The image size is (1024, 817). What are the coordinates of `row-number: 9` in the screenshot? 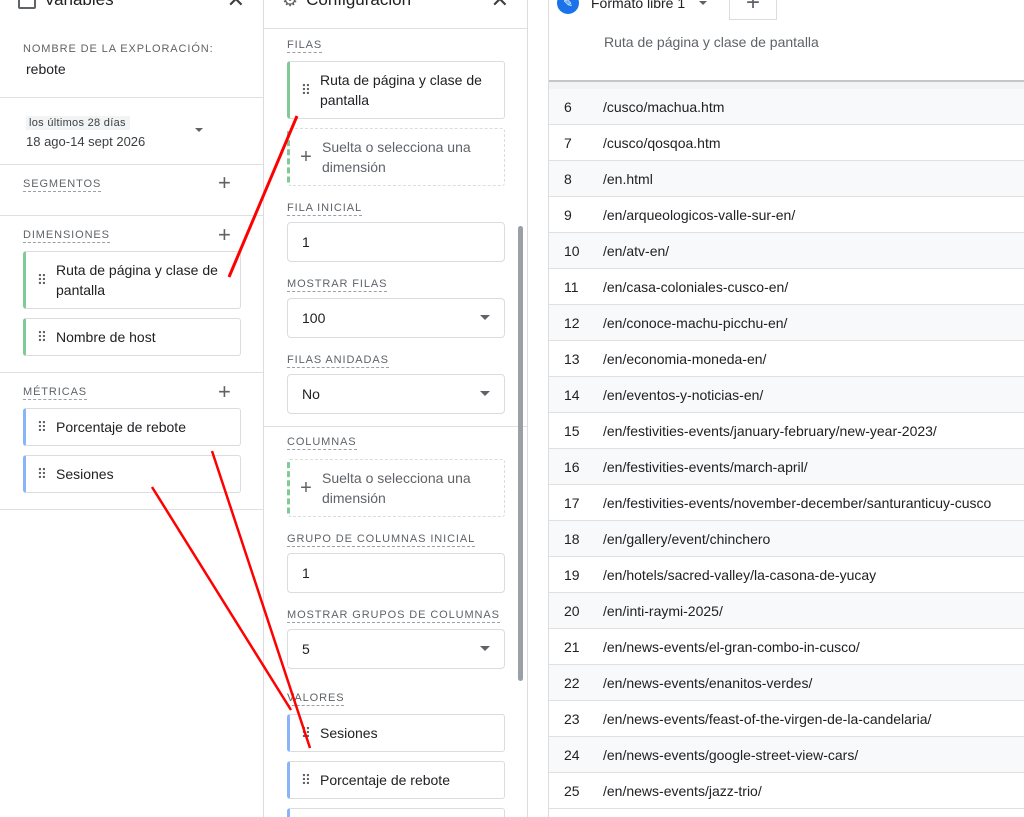 It's located at (568, 214).